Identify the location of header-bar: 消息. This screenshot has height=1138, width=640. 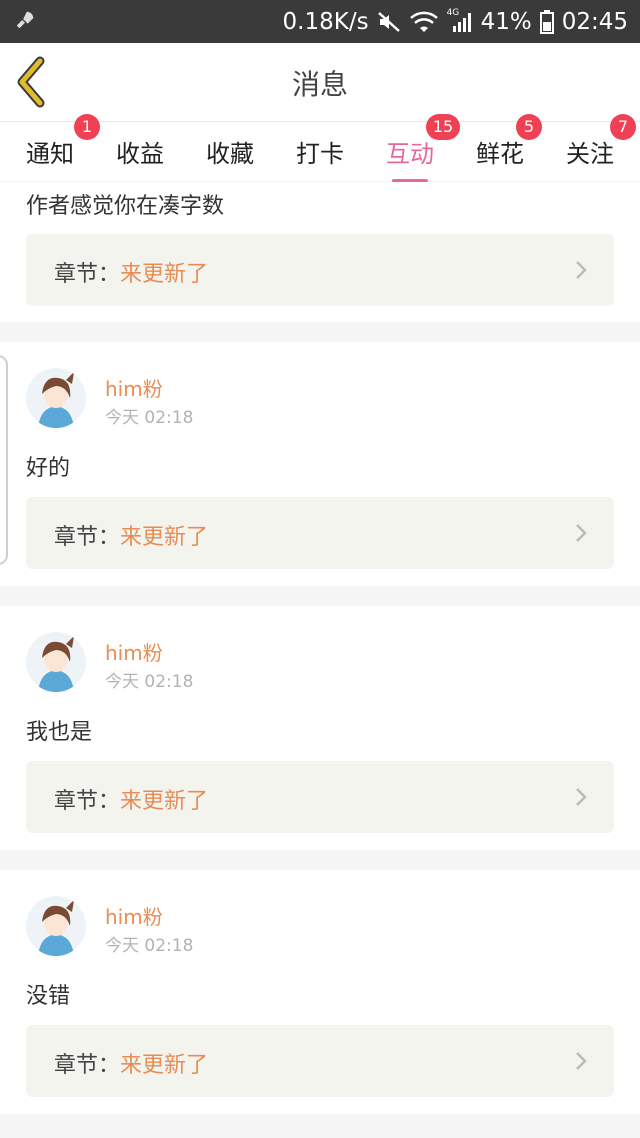
(320, 82).